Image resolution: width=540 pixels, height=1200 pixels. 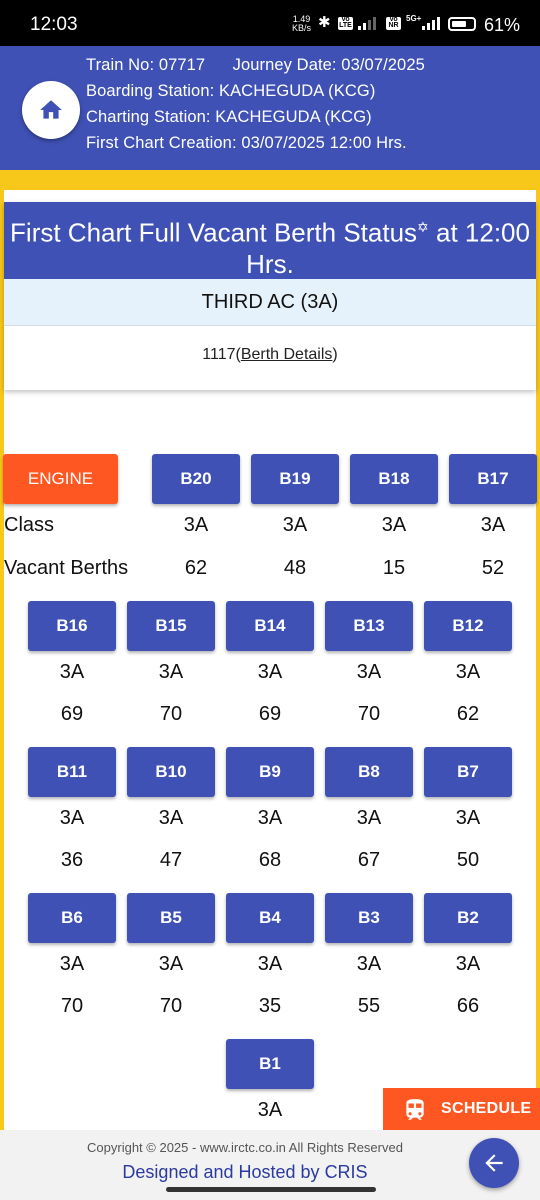 I want to click on coach-vacant-berths: 52, so click(x=493, y=568).